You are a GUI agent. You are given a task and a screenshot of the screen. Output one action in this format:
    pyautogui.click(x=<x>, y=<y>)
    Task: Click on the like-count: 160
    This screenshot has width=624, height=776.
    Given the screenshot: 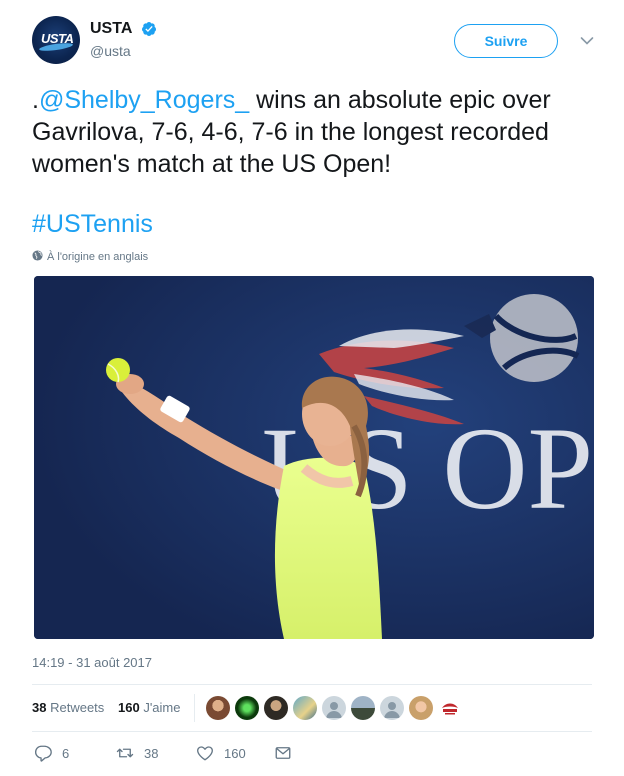 What is the action you would take?
    pyautogui.click(x=235, y=753)
    